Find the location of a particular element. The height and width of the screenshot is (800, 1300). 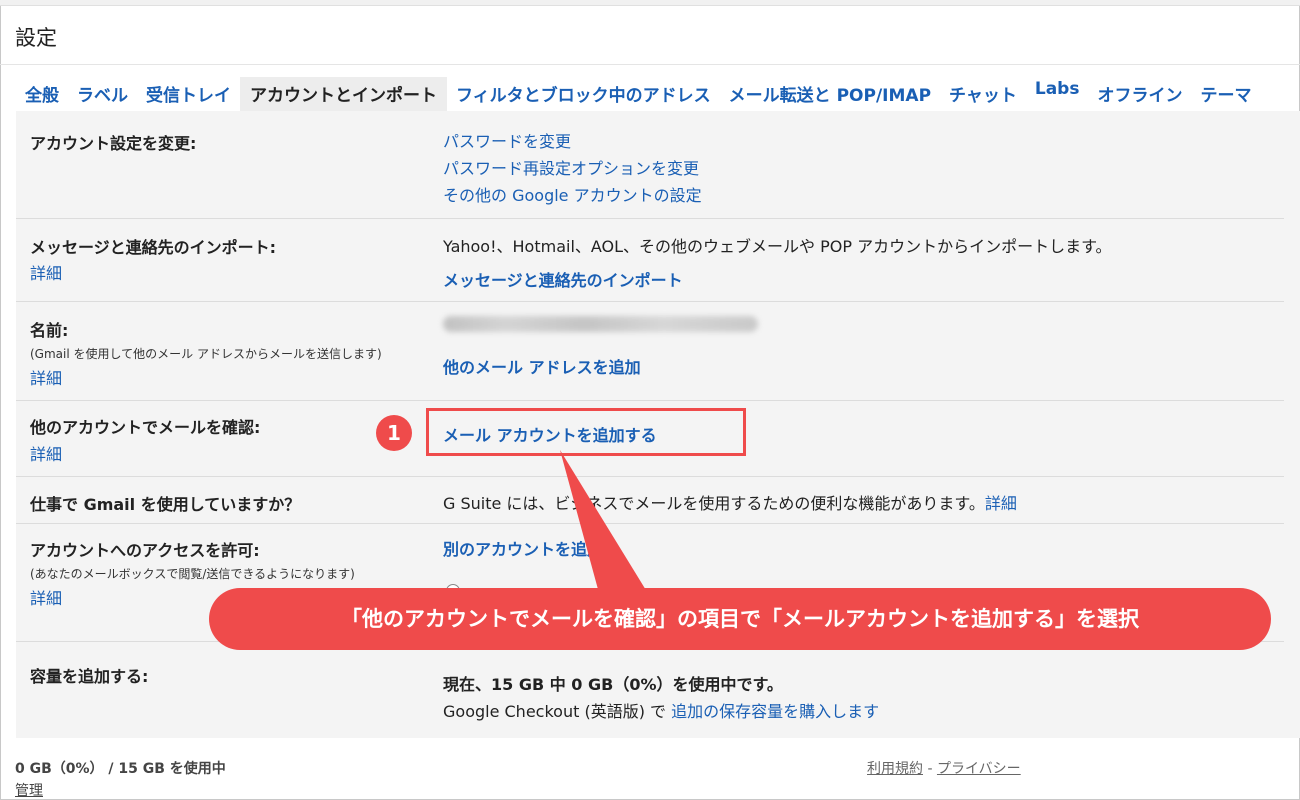

tab-general: 全般 is located at coordinates (42, 94).